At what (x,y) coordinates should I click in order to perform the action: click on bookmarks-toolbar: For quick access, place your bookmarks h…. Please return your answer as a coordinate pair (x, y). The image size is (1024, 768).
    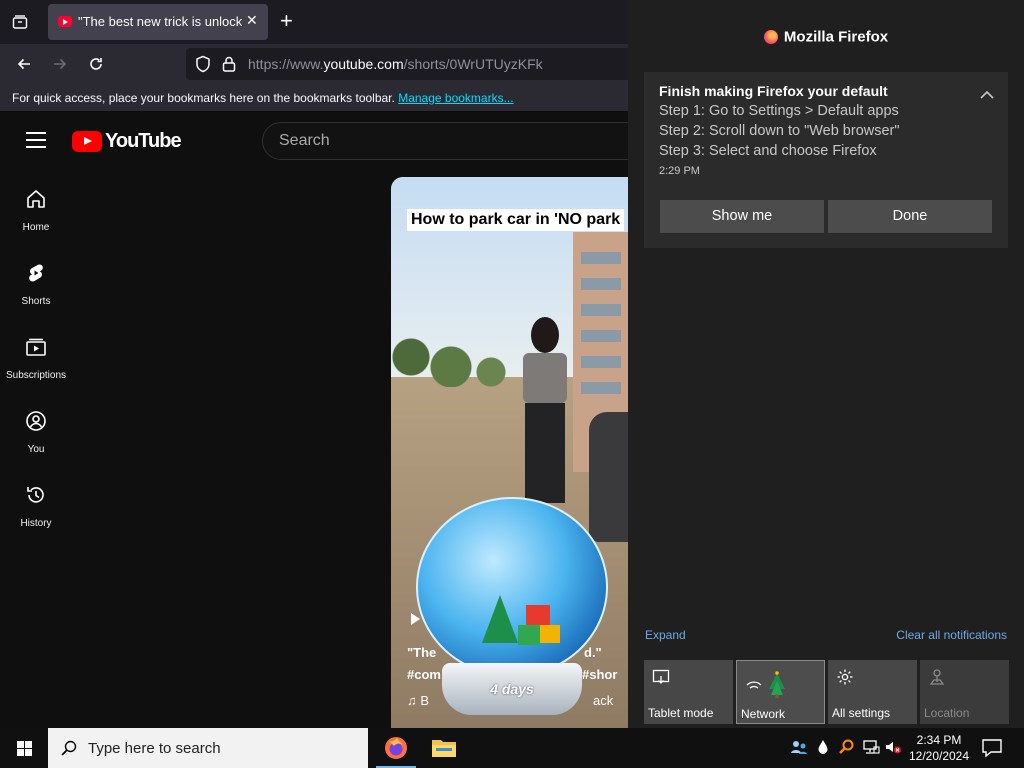
    Looking at the image, I should click on (314, 98).